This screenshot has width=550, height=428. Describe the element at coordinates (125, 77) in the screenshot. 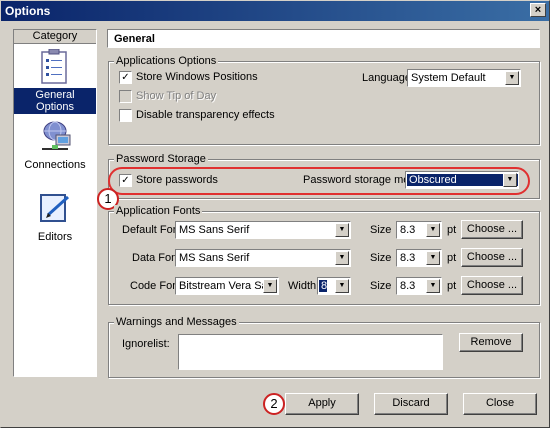

I see `store-windows-positions-checkbox: ✓` at that location.